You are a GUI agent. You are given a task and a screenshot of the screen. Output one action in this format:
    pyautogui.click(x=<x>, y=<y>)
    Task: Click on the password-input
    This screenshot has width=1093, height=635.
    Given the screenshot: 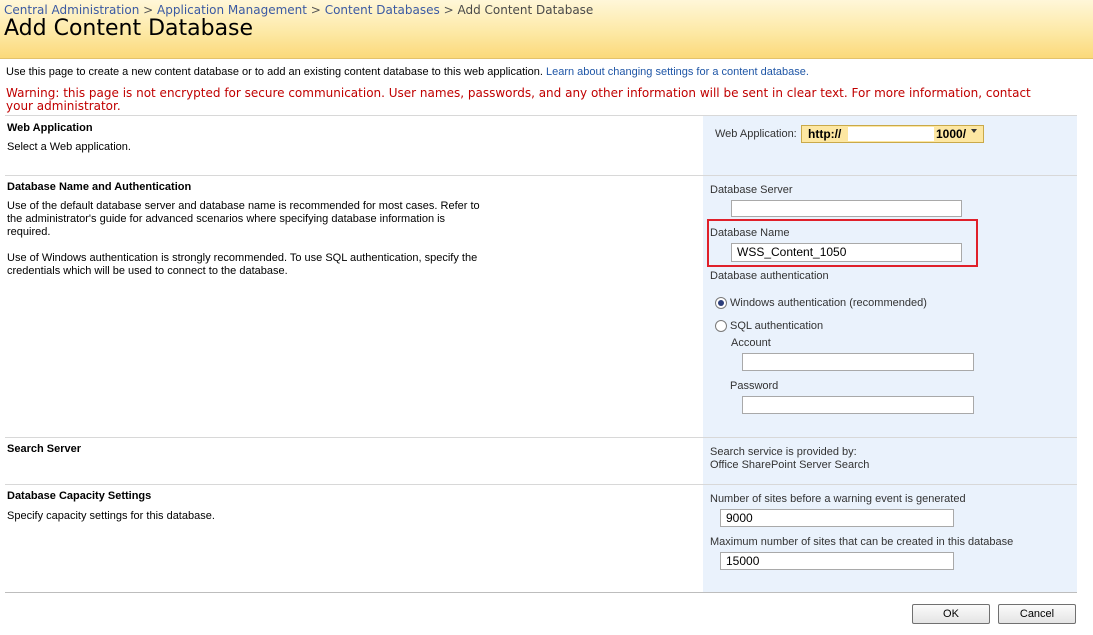 What is the action you would take?
    pyautogui.click(x=858, y=405)
    